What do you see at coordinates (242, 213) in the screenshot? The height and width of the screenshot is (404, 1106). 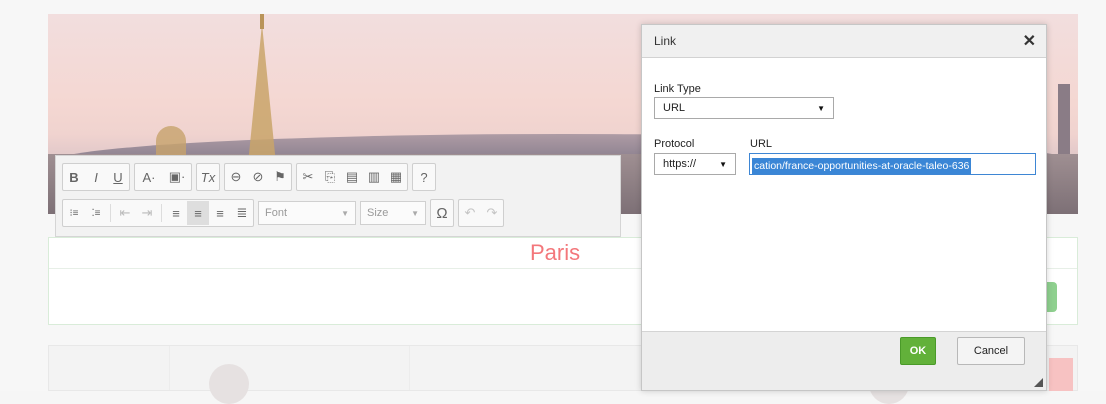 I see `justify-button: ≣` at bounding box center [242, 213].